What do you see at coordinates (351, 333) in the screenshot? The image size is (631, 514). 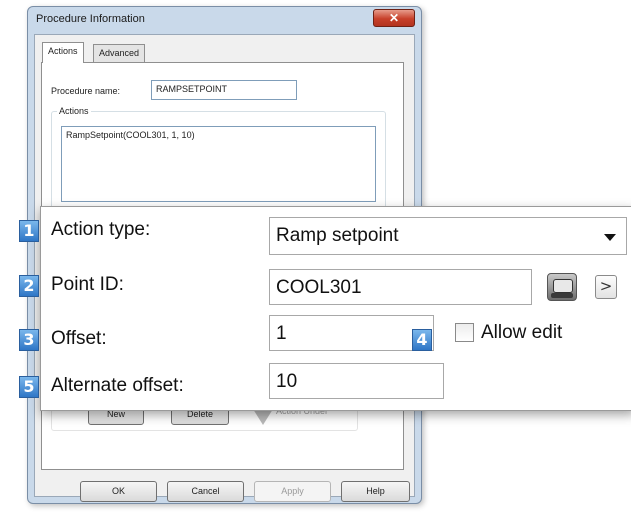 I see `offset-input: 1` at bounding box center [351, 333].